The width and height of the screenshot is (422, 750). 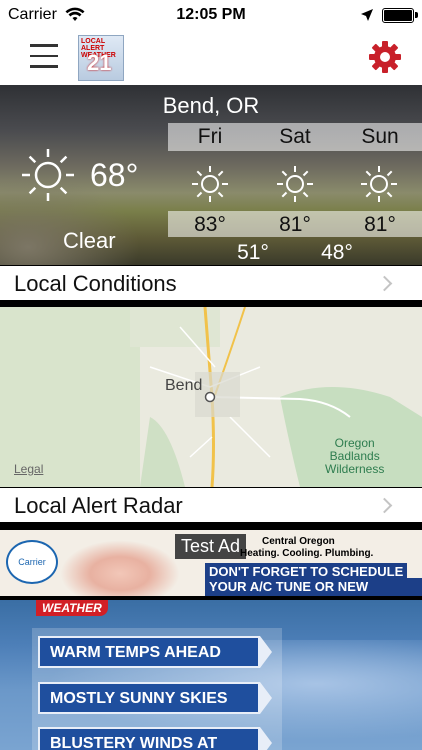 I want to click on local-alert-radar-row: Local Alert Radar, so click(x=211, y=505).